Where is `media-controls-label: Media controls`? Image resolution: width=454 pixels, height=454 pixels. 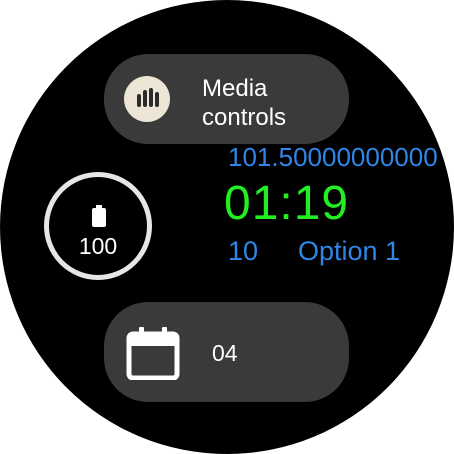 media-controls-label: Media controls is located at coordinates (244, 103).